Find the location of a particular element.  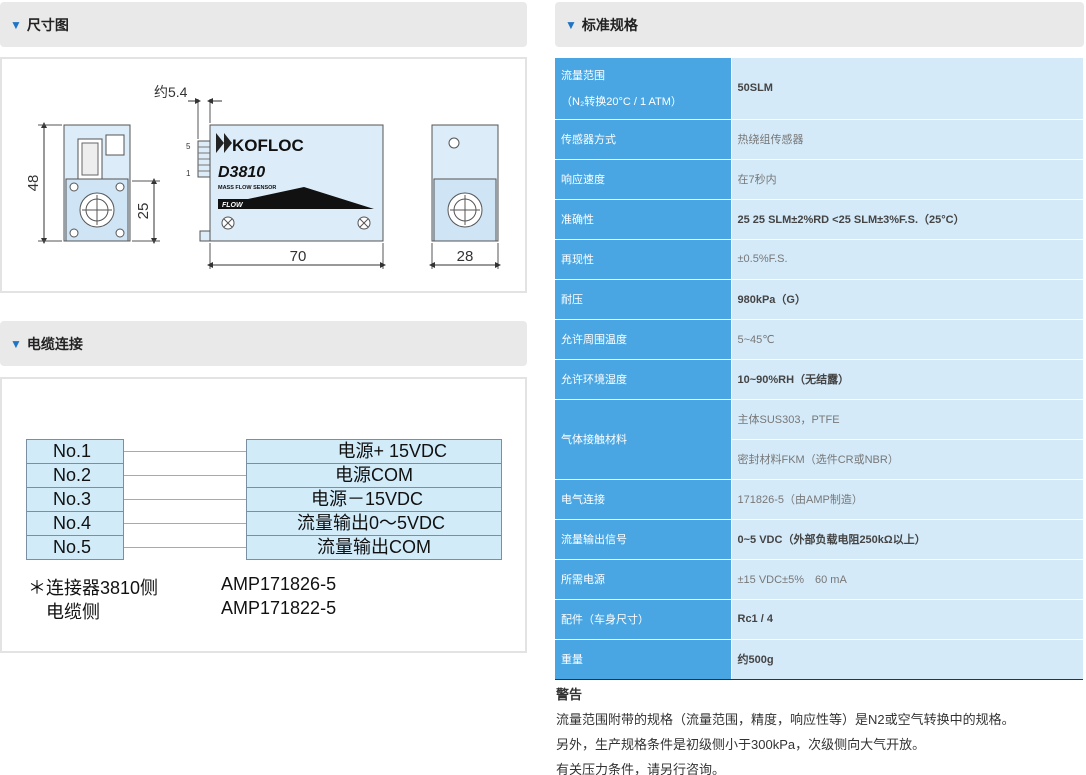

spec-row: 配件（车身尺寸） Rc1 / 4 is located at coordinates (819, 619).